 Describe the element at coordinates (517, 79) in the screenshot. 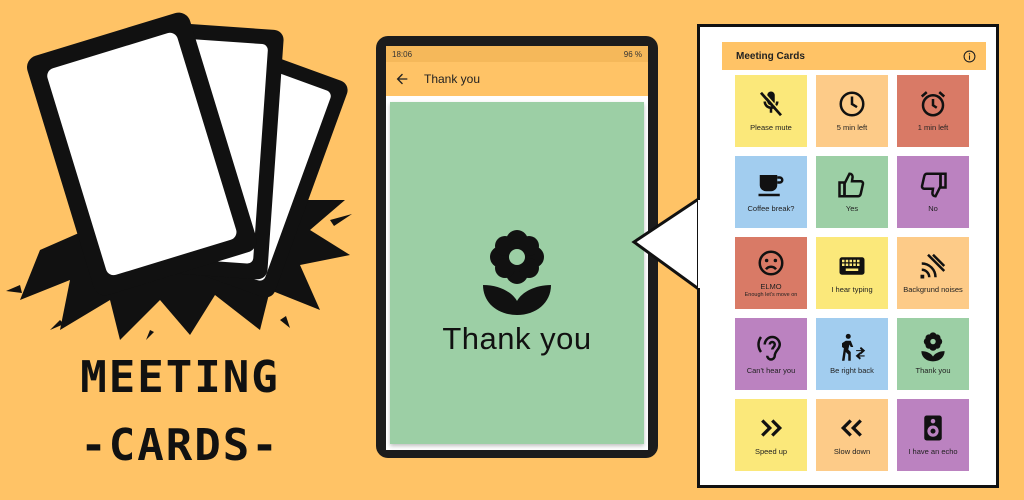

I see `app-bar: Thank you` at that location.